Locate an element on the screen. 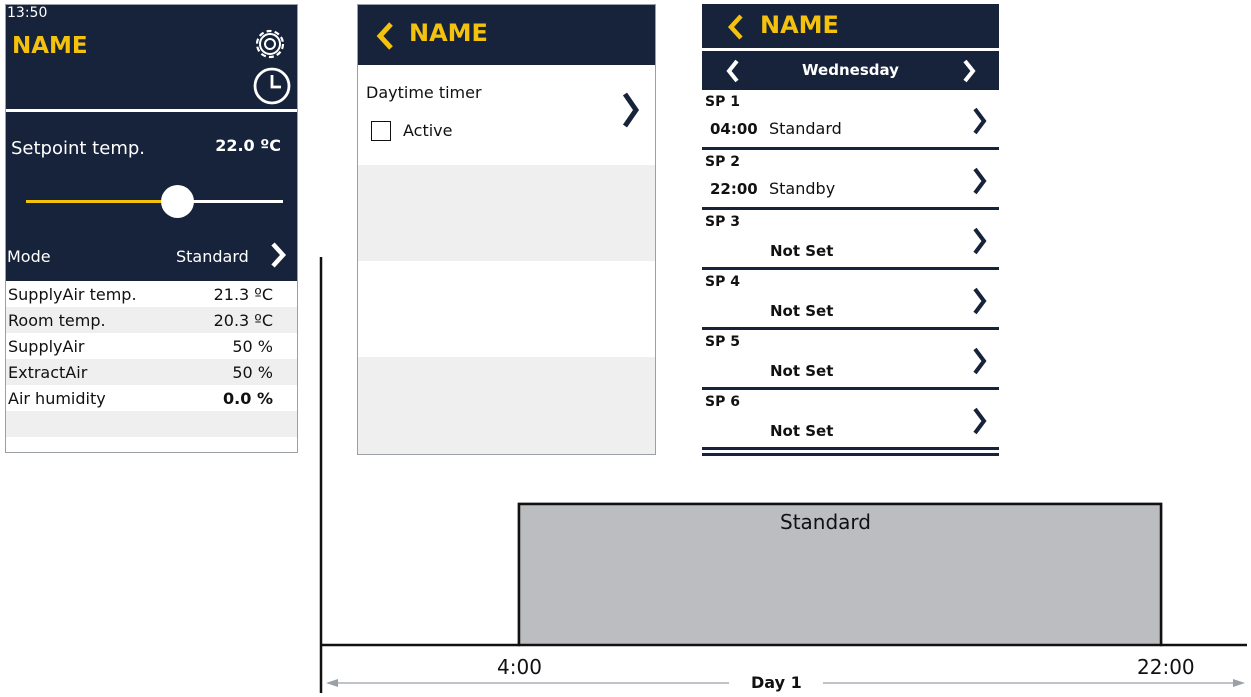 The width and height of the screenshot is (1251, 697). start-time-label: 4:00 is located at coordinates (519, 667).